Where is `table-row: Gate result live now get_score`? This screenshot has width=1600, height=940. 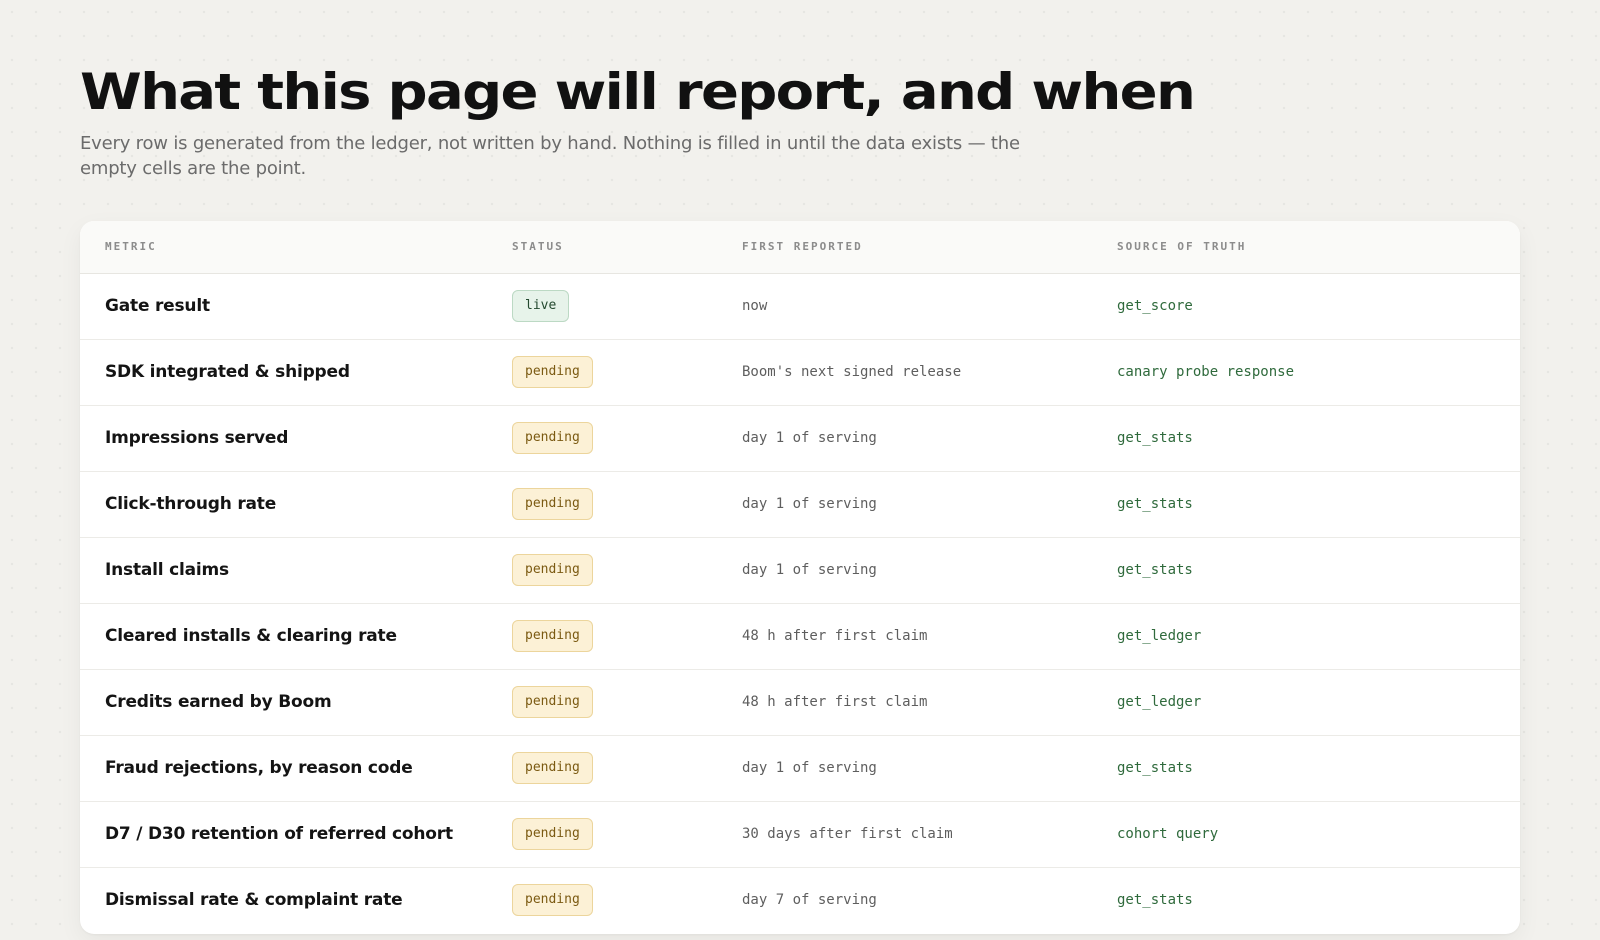 table-row: Gate result live now get_score is located at coordinates (800, 306).